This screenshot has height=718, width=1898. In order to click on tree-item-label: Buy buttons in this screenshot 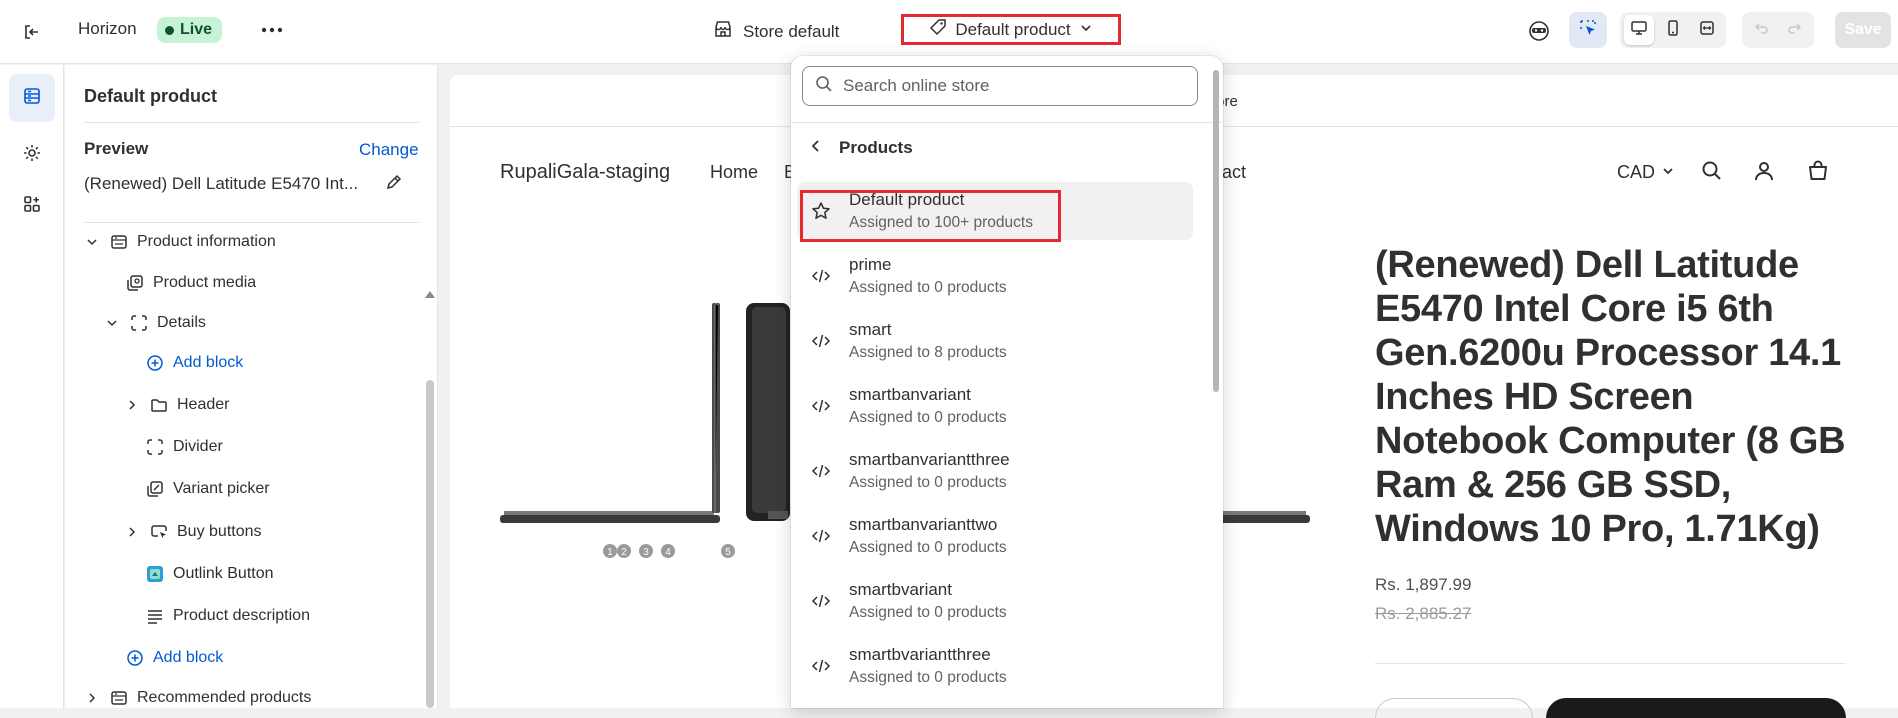, I will do `click(219, 531)`.